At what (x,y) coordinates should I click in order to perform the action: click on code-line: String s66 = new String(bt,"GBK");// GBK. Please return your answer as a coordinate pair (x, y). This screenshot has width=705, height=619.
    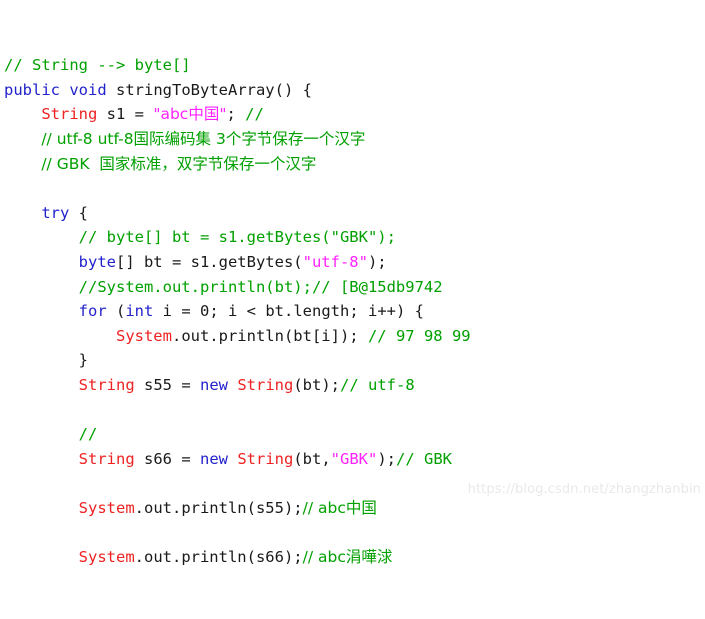
    Looking at the image, I should click on (354, 459).